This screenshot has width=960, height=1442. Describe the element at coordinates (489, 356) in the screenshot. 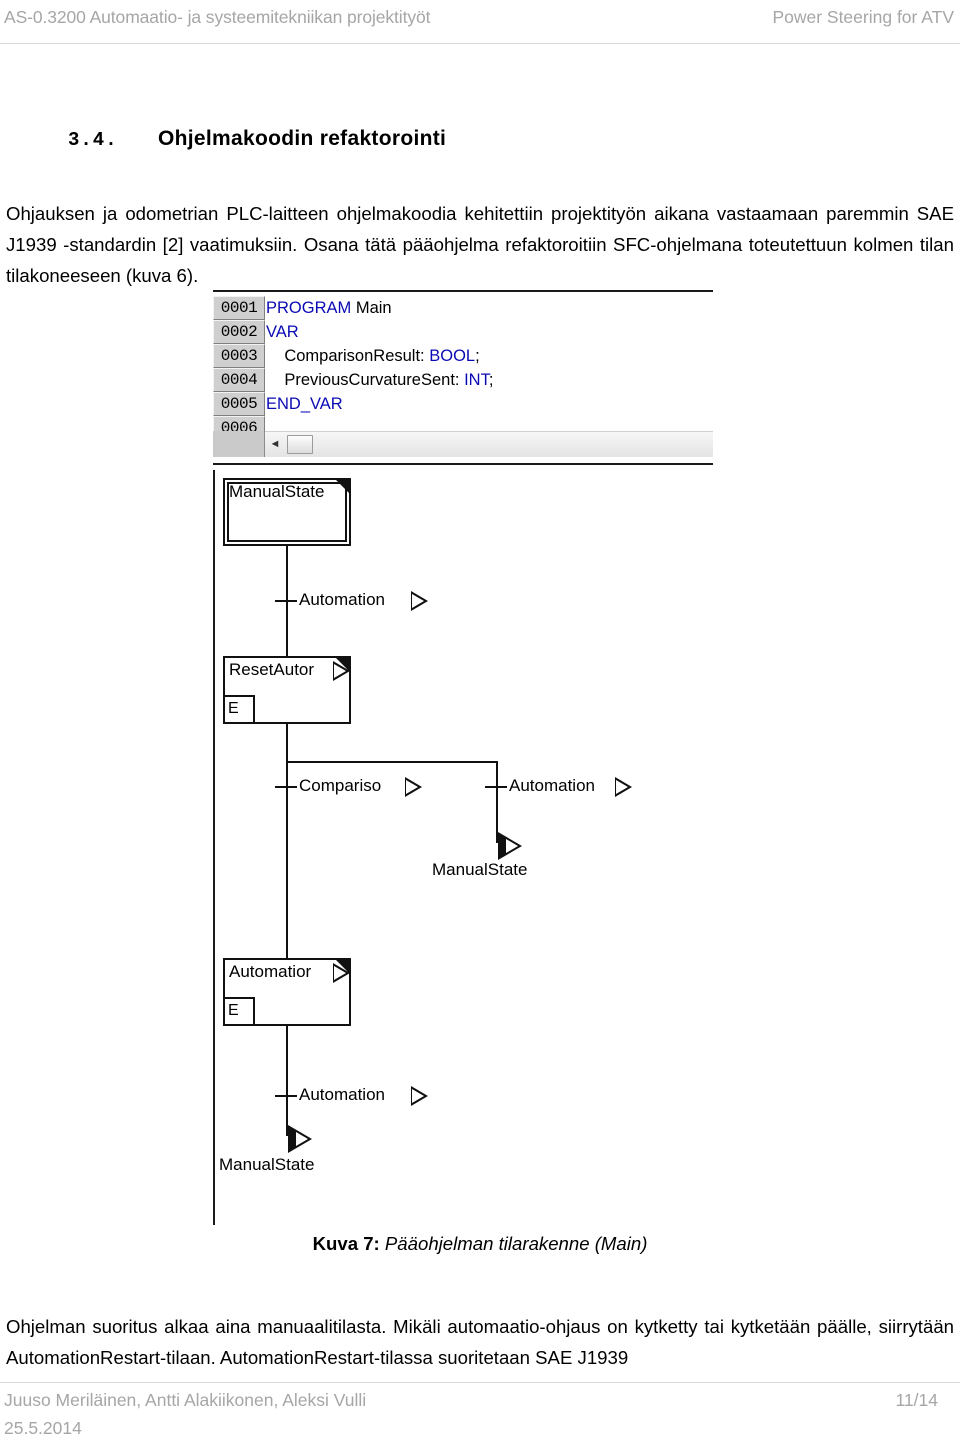

I see `code-line-text: ComparisonResult: BOOL;` at that location.